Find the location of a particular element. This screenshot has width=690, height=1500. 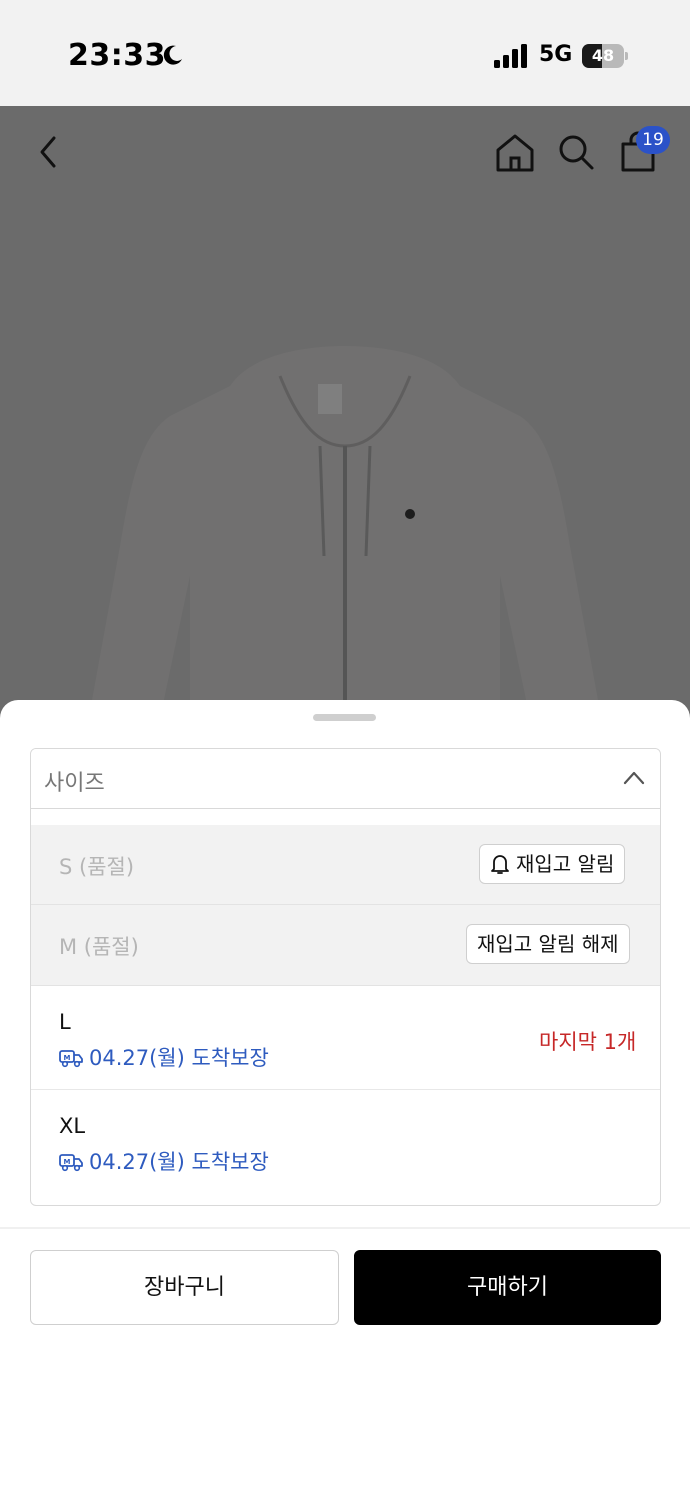

battery-indicator: 48 is located at coordinates (605, 56).